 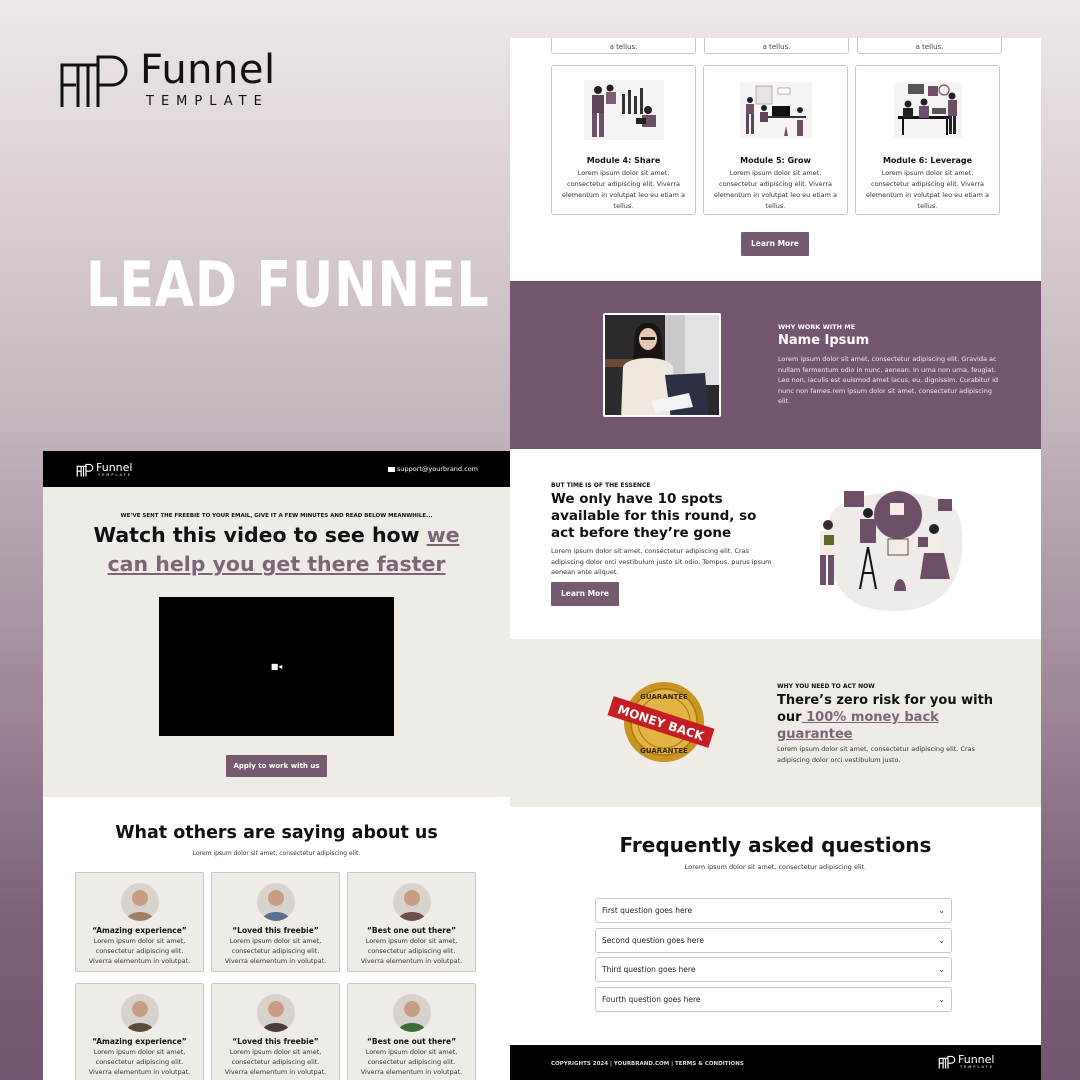 What do you see at coordinates (411, 1041) in the screenshot?
I see `testimonial-quote: “Best one out there”` at bounding box center [411, 1041].